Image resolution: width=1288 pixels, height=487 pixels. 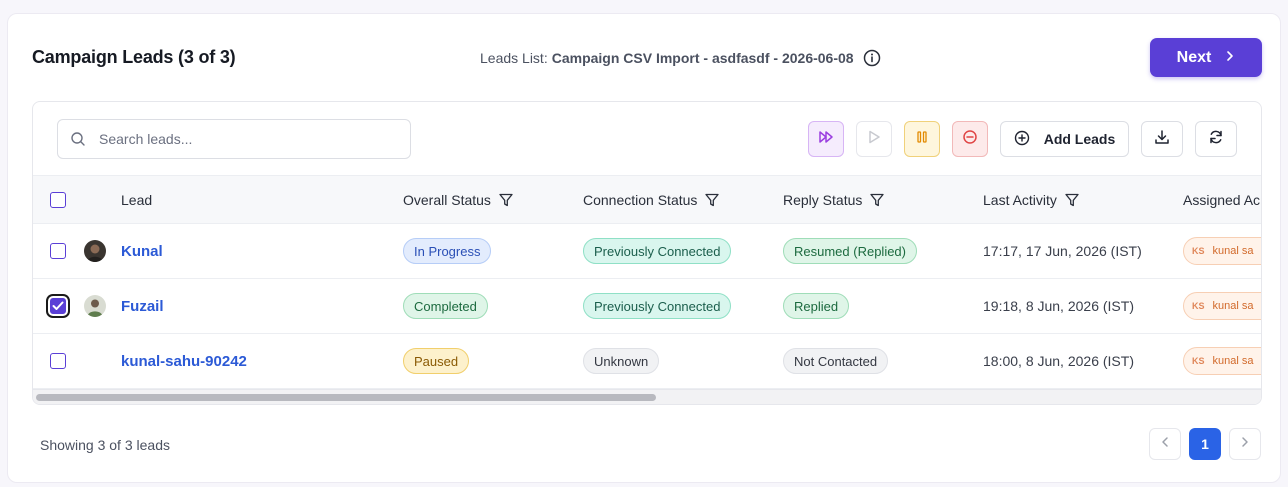 I want to click on column-assigned-account: Assigned Ac, so click(x=1221, y=200).